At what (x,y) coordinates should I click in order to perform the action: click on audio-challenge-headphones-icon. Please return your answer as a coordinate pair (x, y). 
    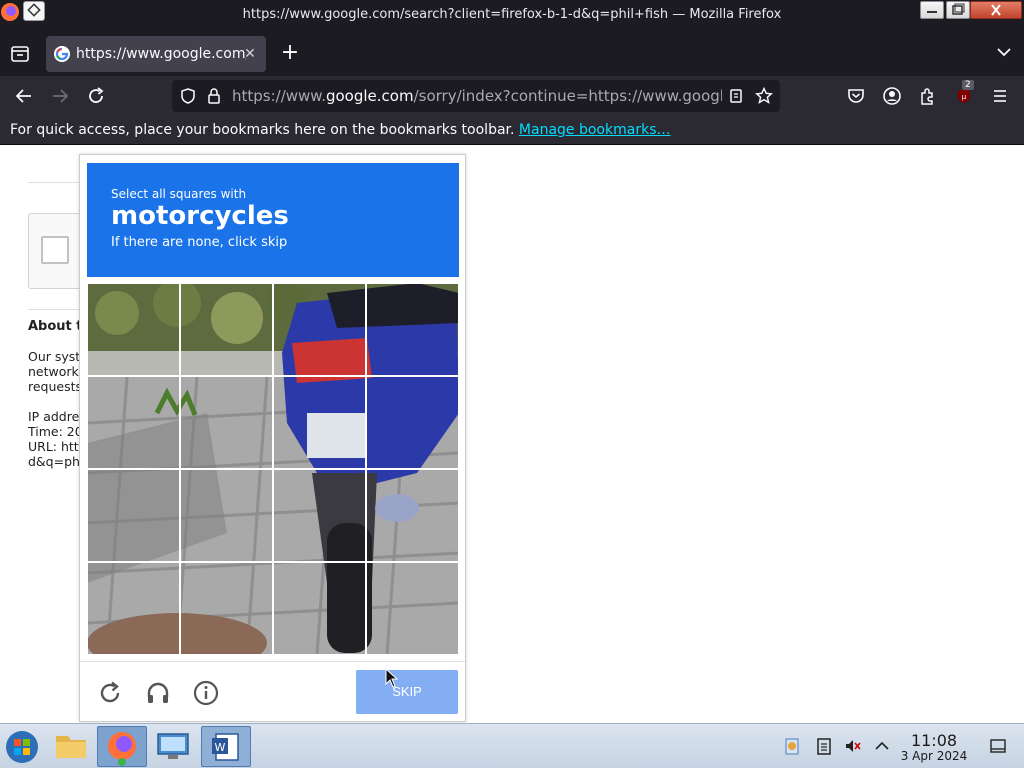
    Looking at the image, I should click on (158, 693).